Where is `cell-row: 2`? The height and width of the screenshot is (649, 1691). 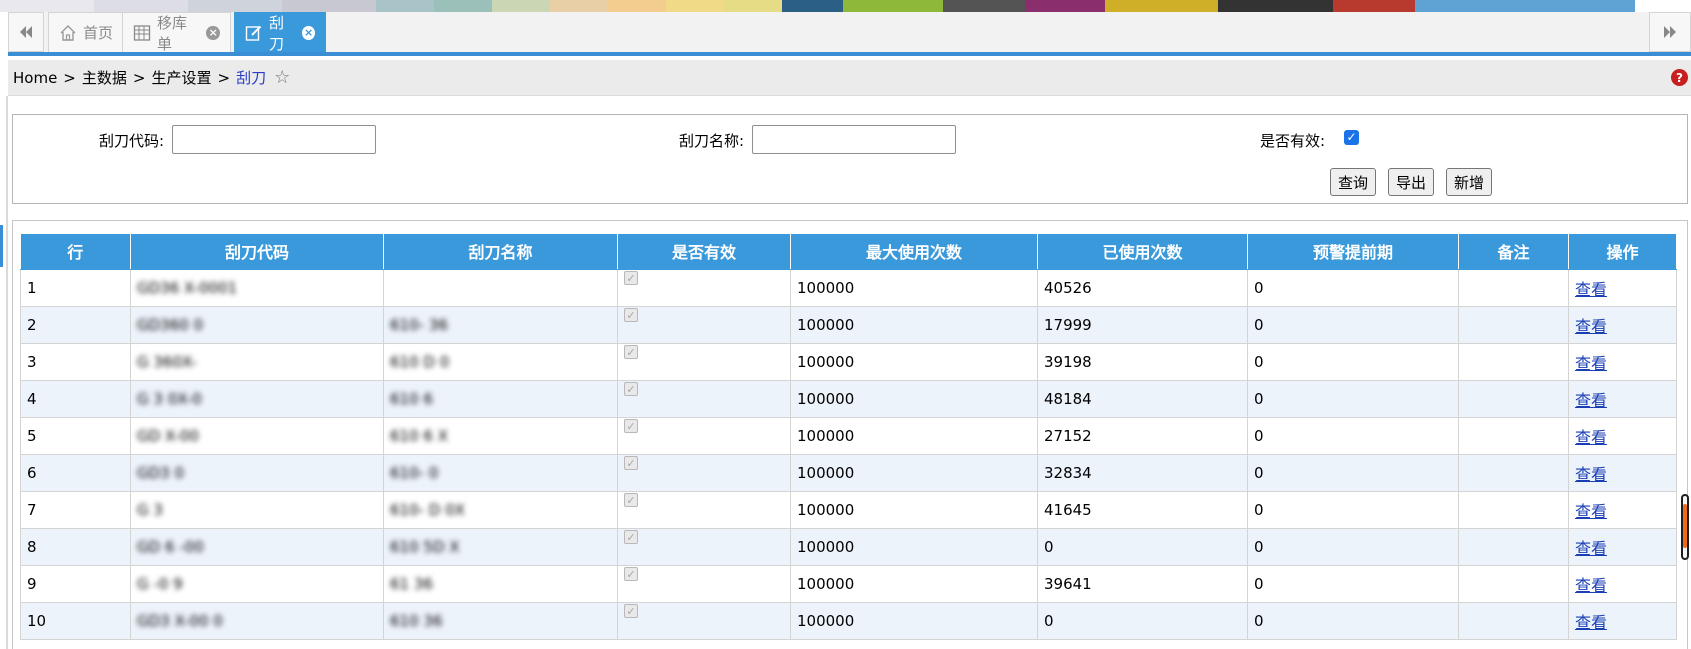 cell-row: 2 is located at coordinates (75, 325).